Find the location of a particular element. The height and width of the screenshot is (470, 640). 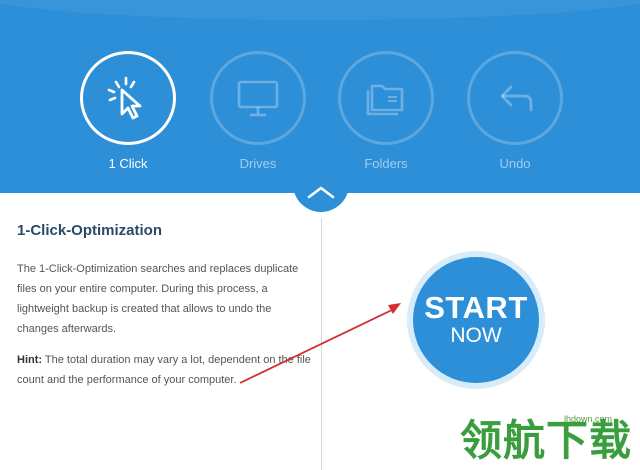

undo-arrow-icon is located at coordinates (516, 98).